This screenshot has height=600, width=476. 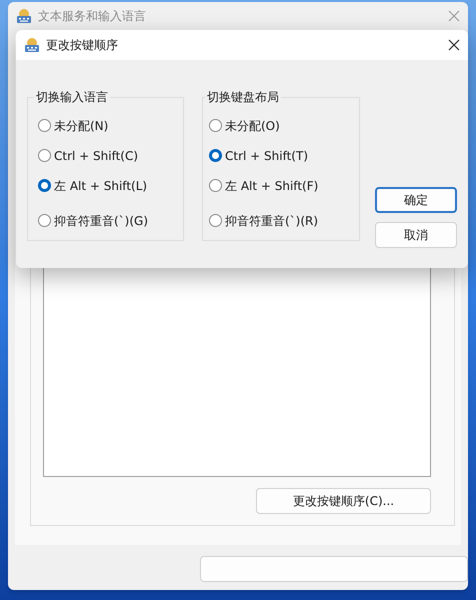 What do you see at coordinates (92, 16) in the screenshot?
I see `window-title: 文本服务和输入语言` at bounding box center [92, 16].